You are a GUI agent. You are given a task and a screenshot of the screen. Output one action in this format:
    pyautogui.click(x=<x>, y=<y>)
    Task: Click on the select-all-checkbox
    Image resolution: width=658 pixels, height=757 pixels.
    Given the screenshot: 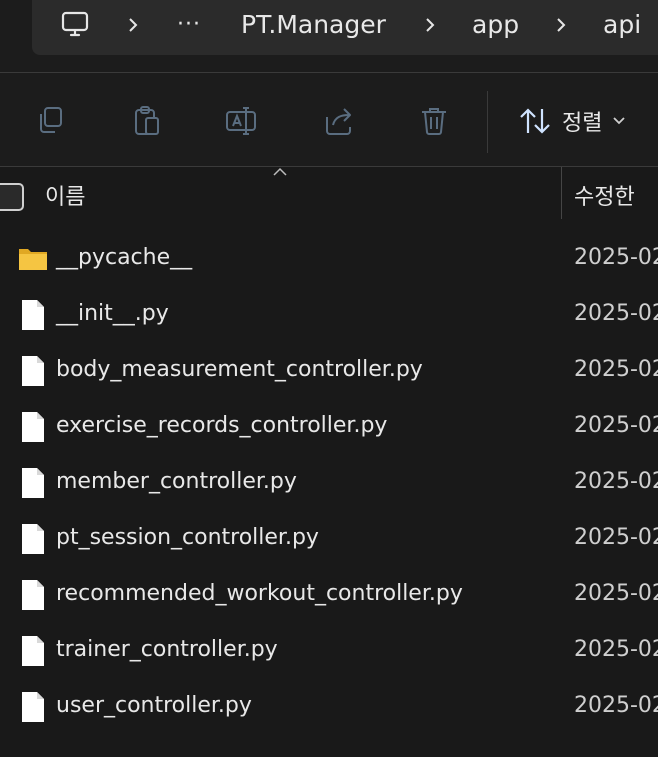 What is the action you would take?
    pyautogui.click(x=12, y=197)
    